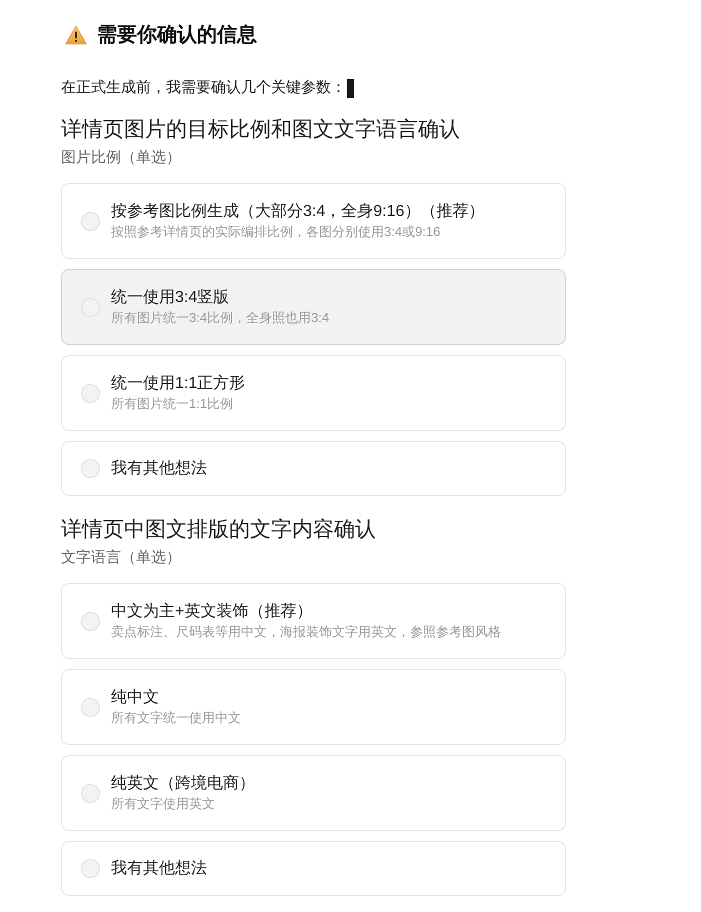 This screenshot has width=701, height=912. What do you see at coordinates (177, 35) in the screenshot?
I see `section-title: 需要你确认的信息` at bounding box center [177, 35].